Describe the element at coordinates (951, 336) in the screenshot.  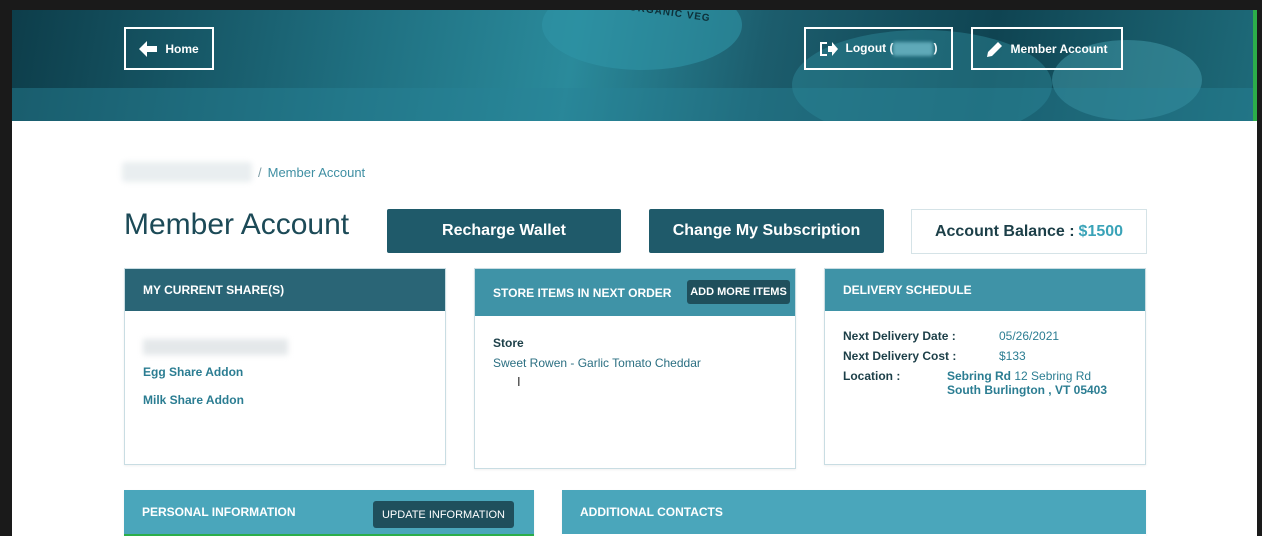
I see `next-delivery-date-row: Next Delivery Date : 05/26/2021` at that location.